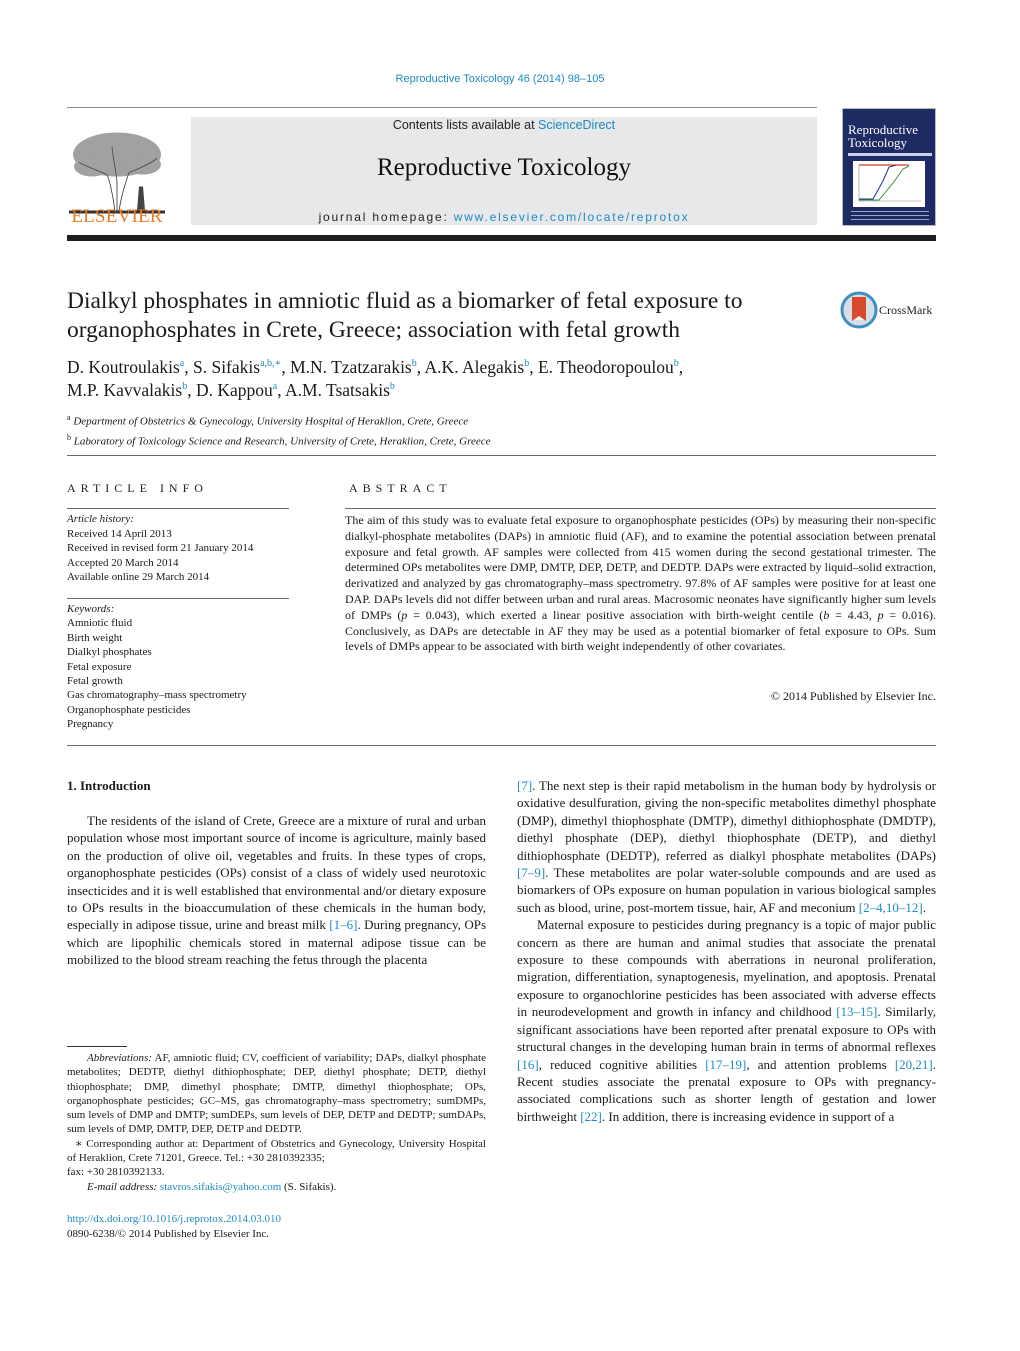  What do you see at coordinates (100, 623) in the screenshot?
I see `keyword: Amniotic fluid` at bounding box center [100, 623].